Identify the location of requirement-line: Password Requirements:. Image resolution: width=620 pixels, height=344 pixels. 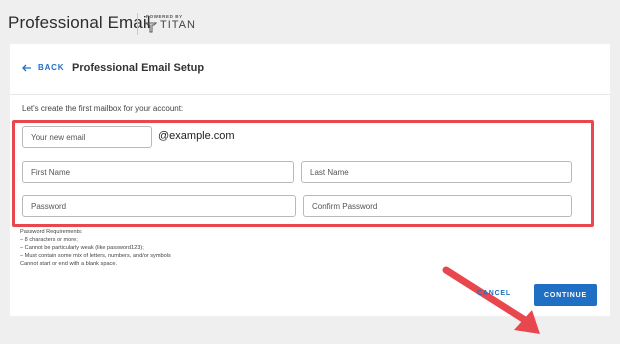
(51, 232).